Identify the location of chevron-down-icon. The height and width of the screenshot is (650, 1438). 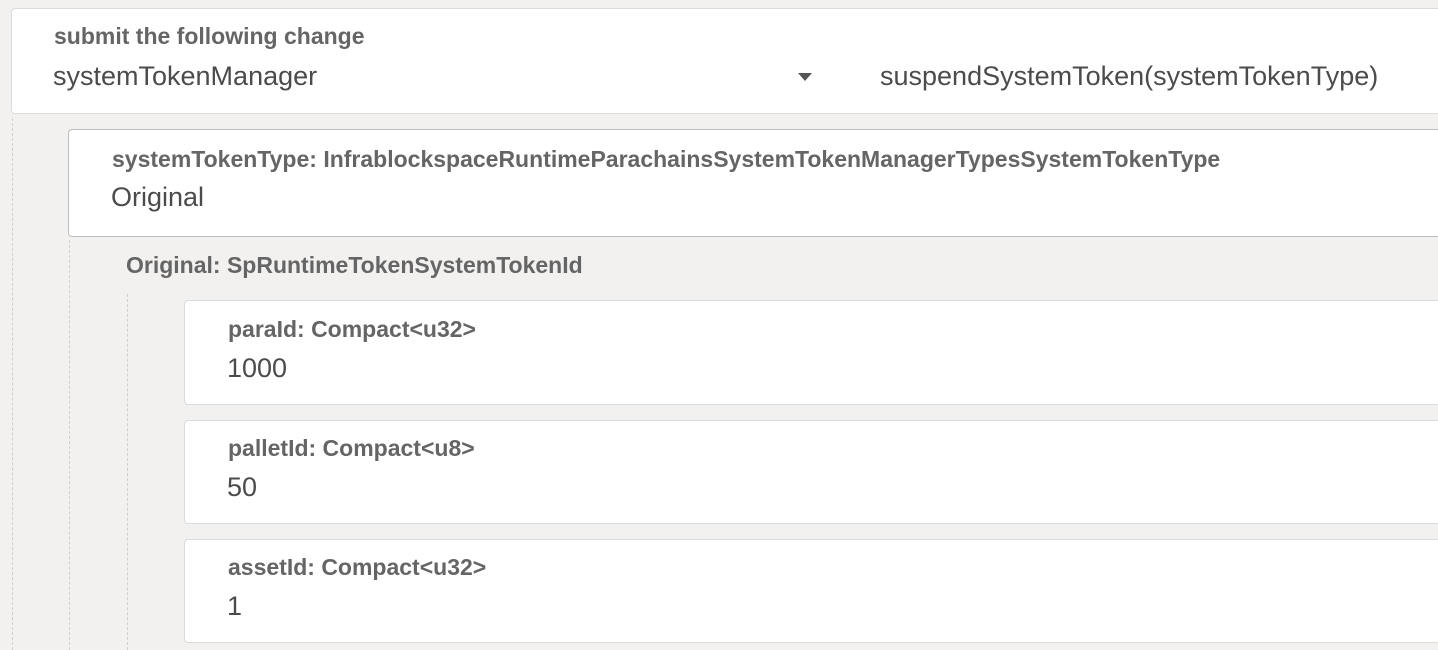
(805, 77).